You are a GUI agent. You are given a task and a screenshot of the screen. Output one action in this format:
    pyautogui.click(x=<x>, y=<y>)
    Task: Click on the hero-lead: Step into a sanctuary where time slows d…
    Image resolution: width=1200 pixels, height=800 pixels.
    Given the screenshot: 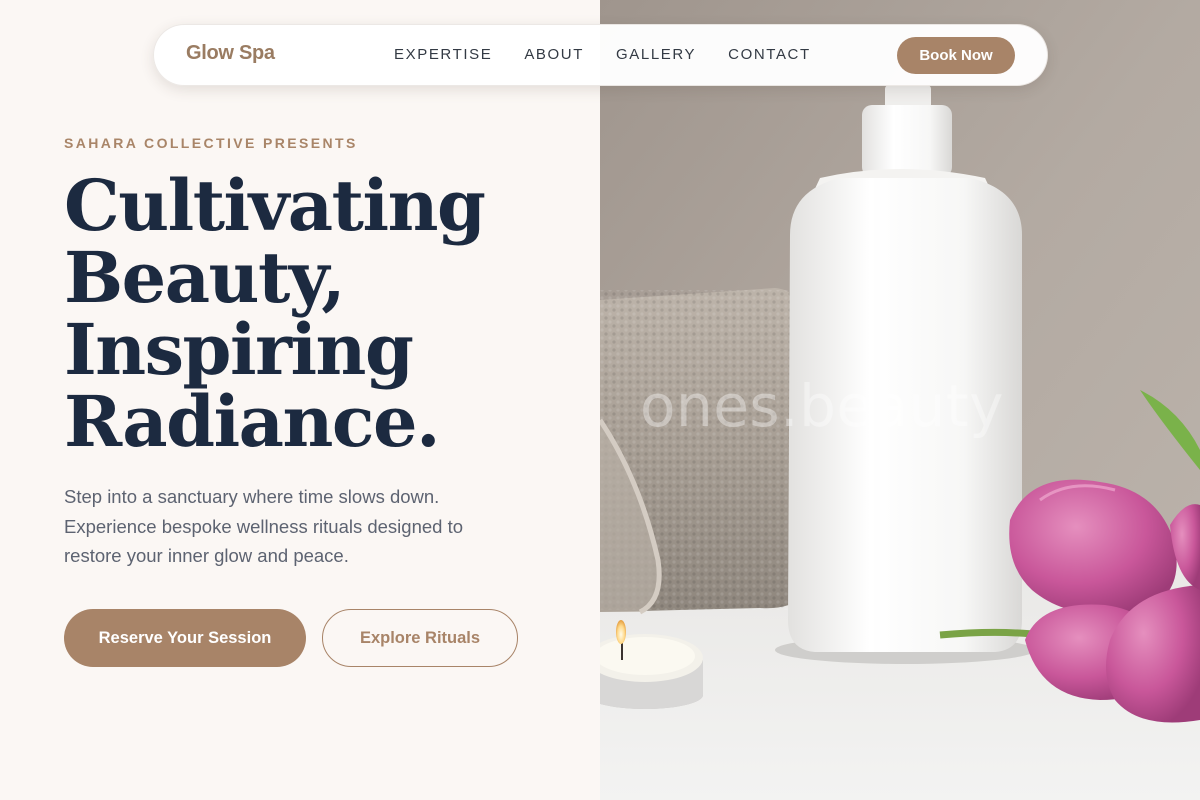 What is the action you would take?
    pyautogui.click(x=284, y=526)
    